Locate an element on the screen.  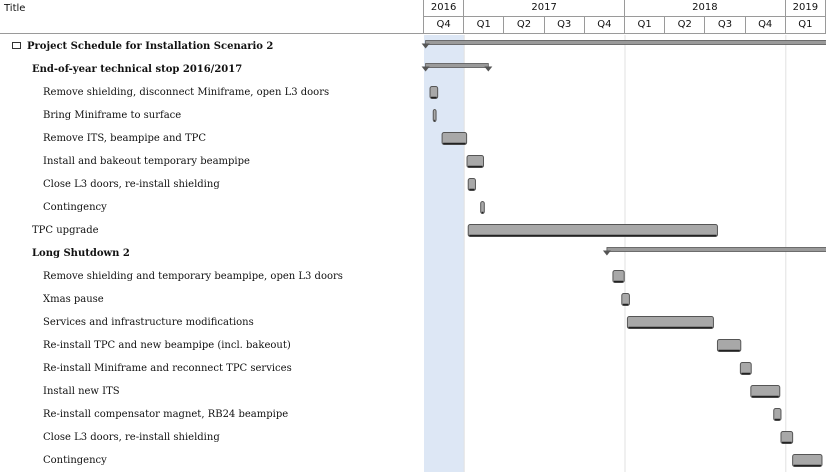
summary-end-marker is located at coordinates (488, 69).